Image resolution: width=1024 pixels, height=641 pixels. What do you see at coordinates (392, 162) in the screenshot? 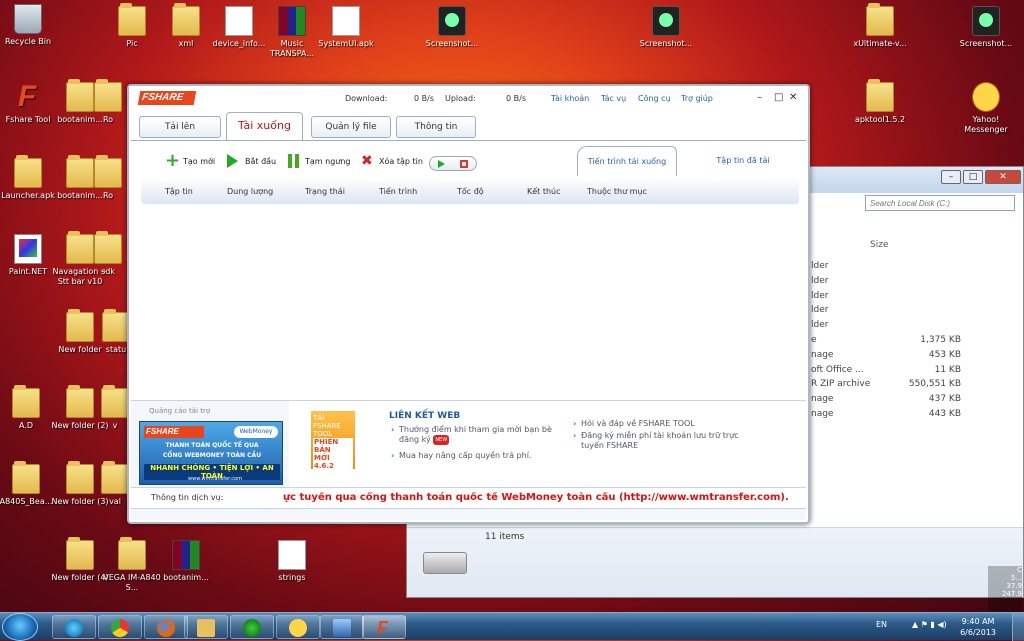
I see `delete-file-button: ✖ Xóa tập tin` at bounding box center [392, 162].